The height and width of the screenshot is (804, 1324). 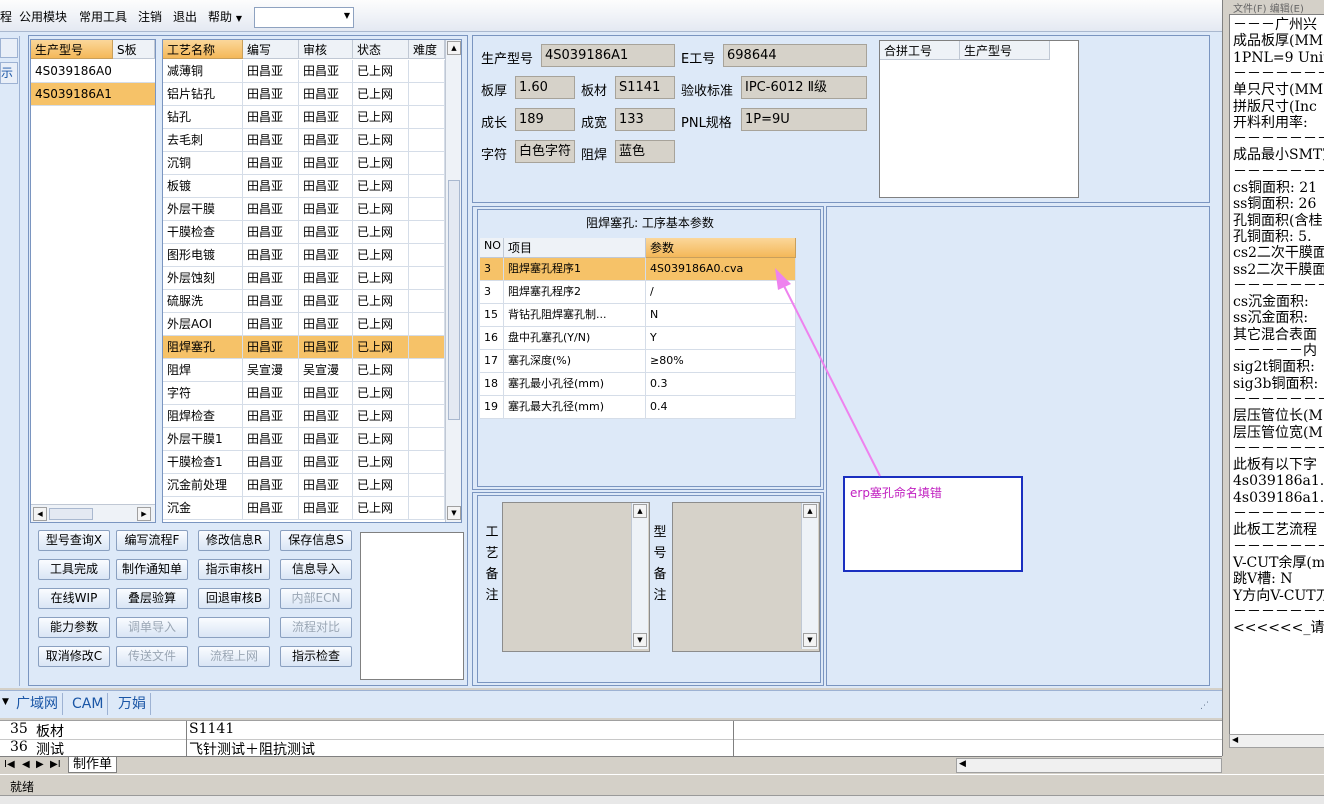 I want to click on table-cell: 阻焊, so click(x=203, y=370).